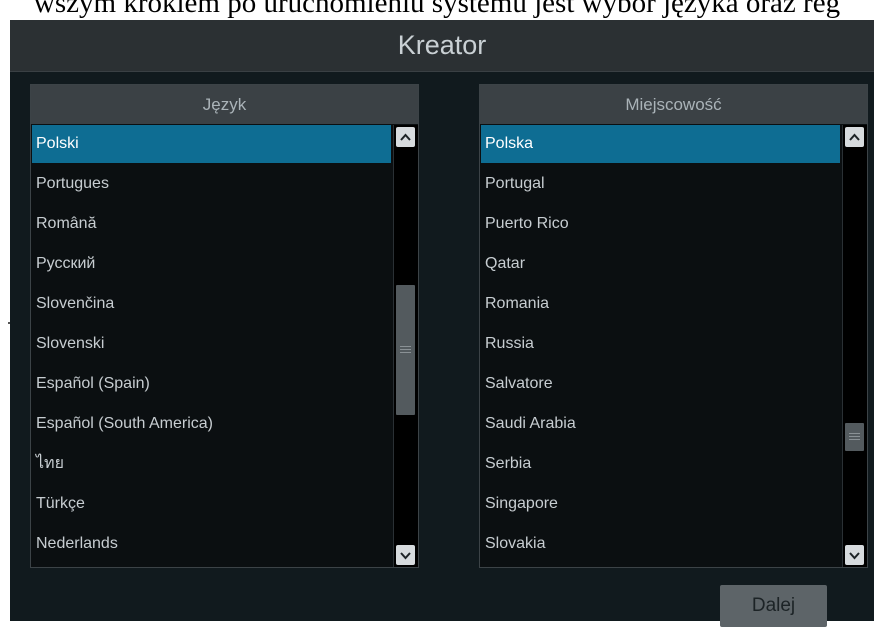  What do you see at coordinates (211, 464) in the screenshot?
I see `language-item: ไทย` at bounding box center [211, 464].